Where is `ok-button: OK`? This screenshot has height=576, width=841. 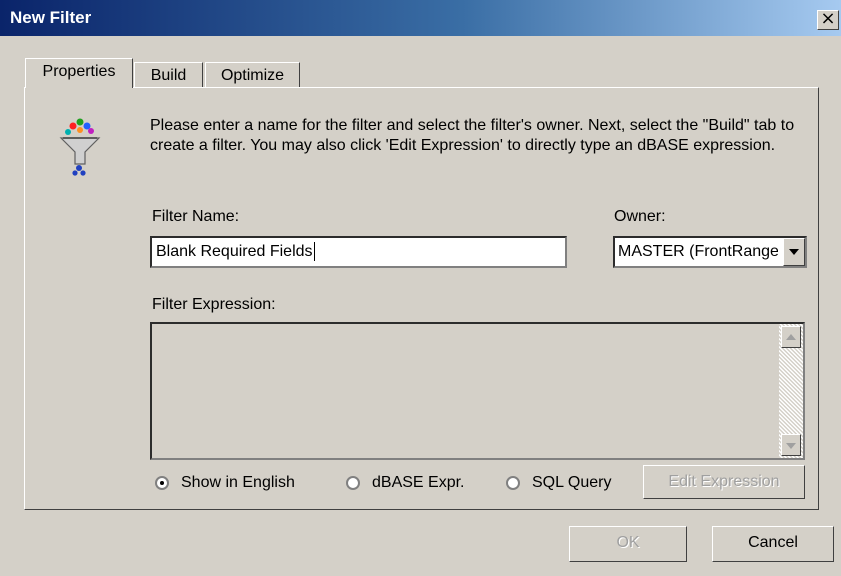
ok-button: OK is located at coordinates (628, 544).